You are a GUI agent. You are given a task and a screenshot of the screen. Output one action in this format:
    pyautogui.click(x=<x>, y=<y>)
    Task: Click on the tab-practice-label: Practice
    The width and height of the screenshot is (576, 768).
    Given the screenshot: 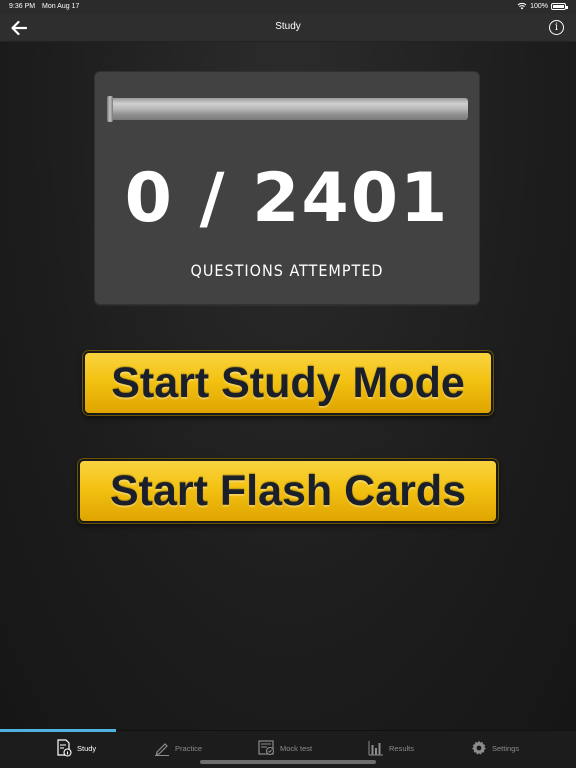 What is the action you would take?
    pyautogui.click(x=189, y=748)
    